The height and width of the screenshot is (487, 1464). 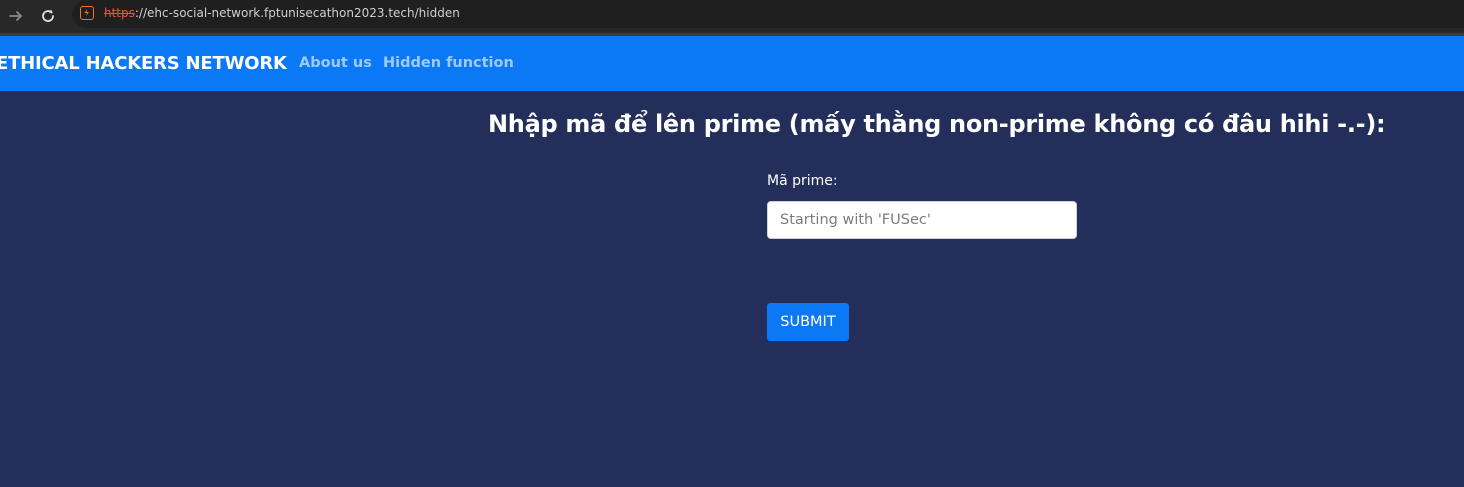 I want to click on prime-code-label: Mã prime:, so click(x=802, y=181).